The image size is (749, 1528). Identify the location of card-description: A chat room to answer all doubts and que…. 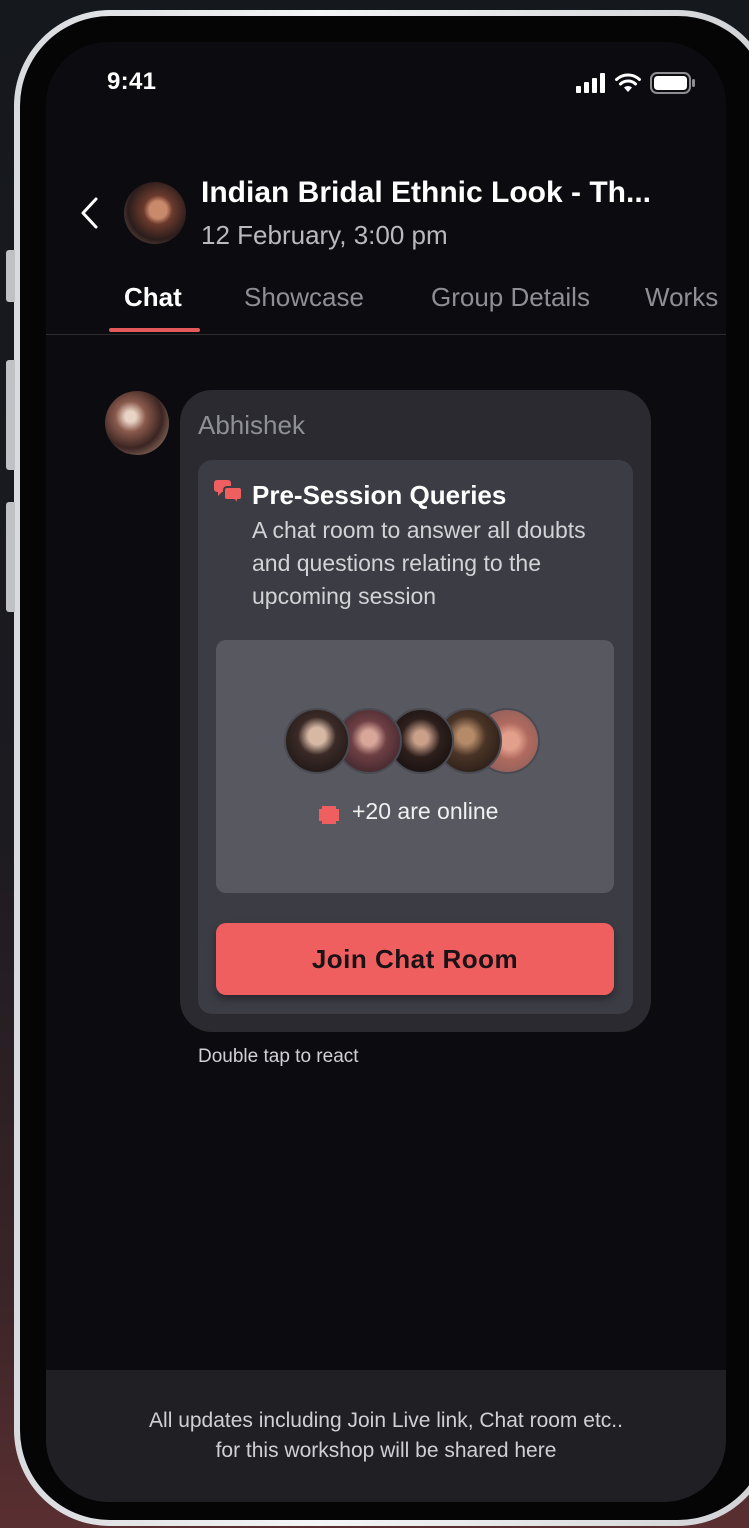
(419, 563).